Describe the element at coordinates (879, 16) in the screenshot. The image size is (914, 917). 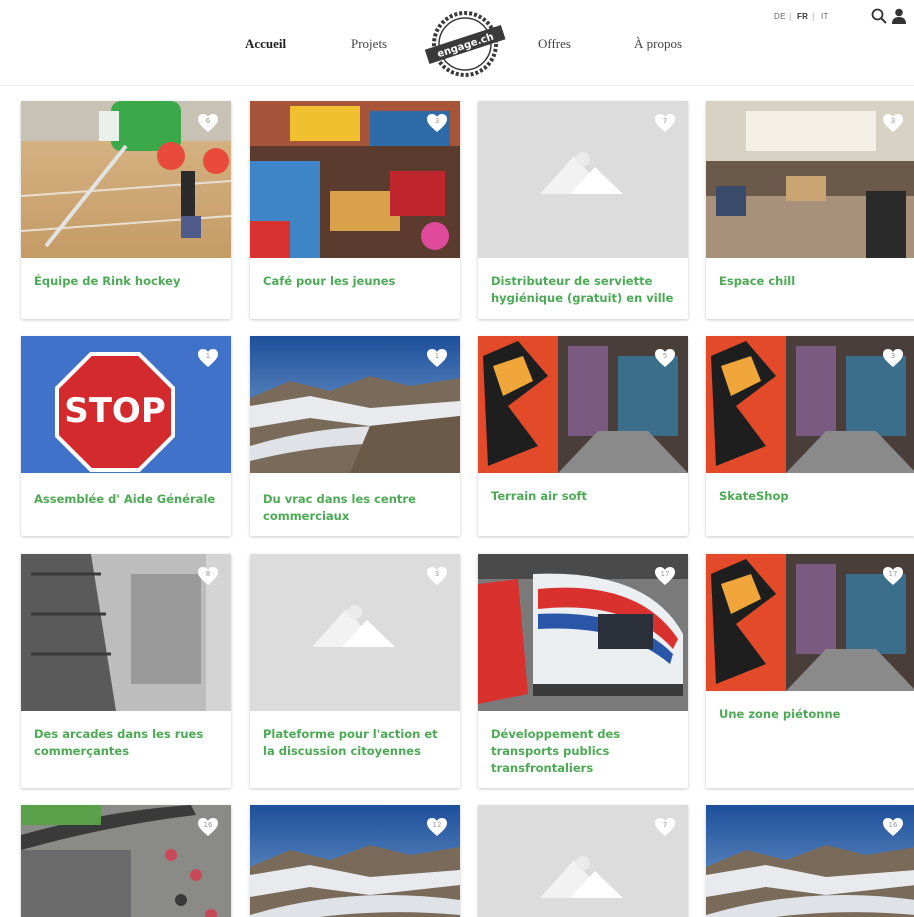
I see `search-icon` at that location.